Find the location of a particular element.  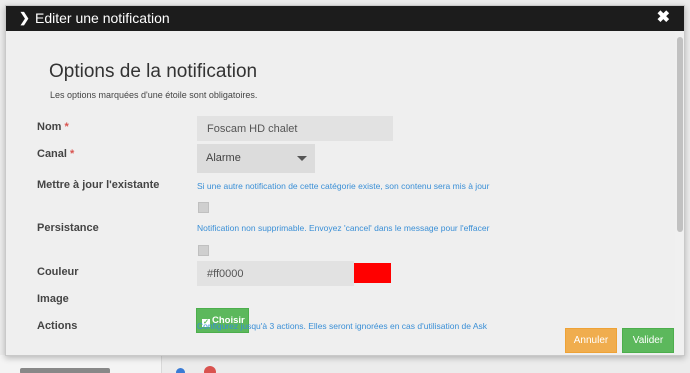

modal-scrollbar is located at coordinates (679, 193).